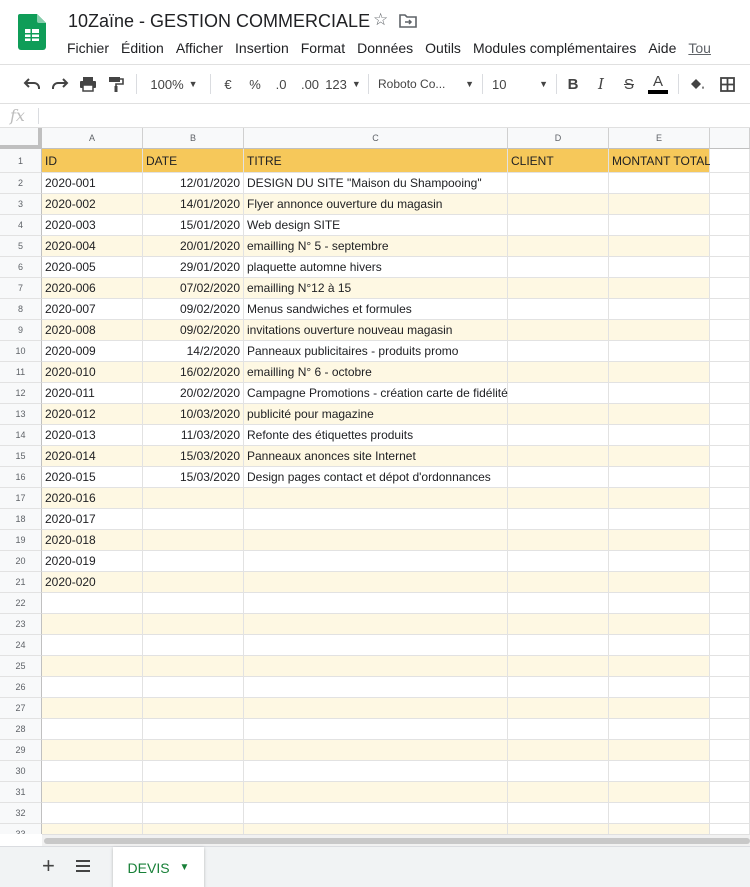 This screenshot has width=750, height=887. What do you see at coordinates (92, 330) in the screenshot?
I see `cell-id: 2020-008` at bounding box center [92, 330].